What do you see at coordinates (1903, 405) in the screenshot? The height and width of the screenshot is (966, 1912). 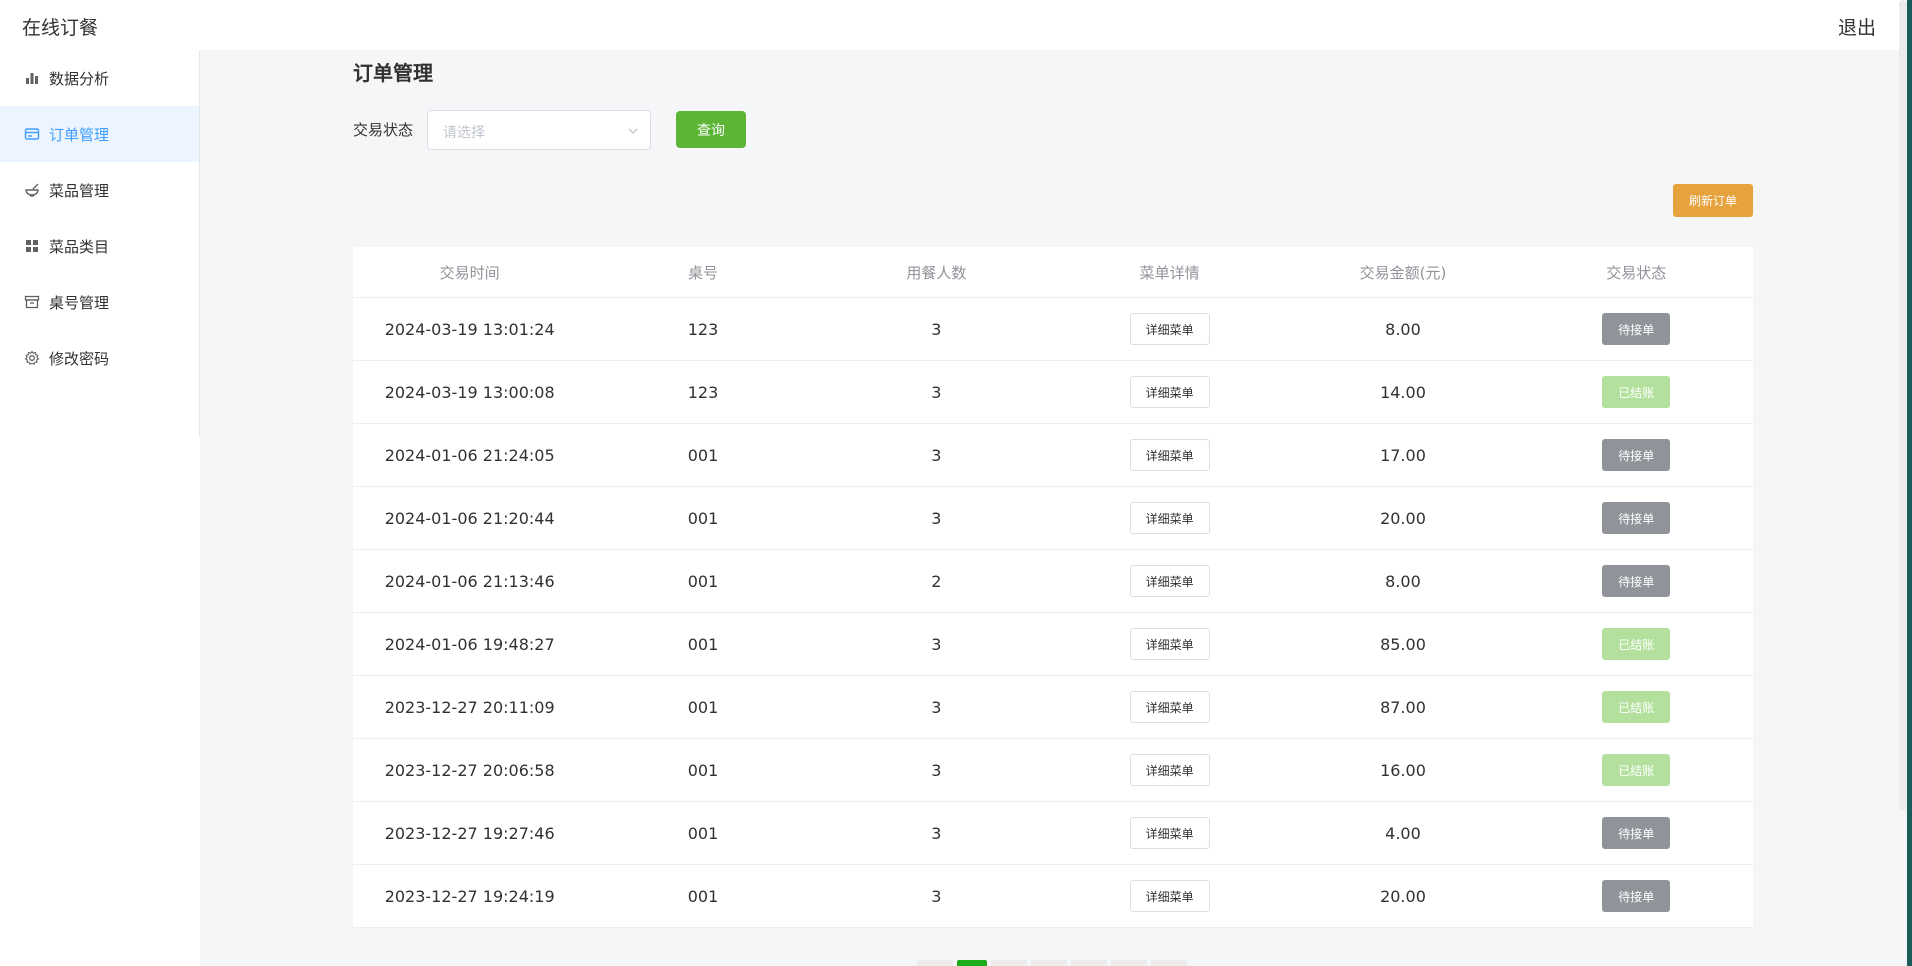 I see `vertical-scrollbar` at bounding box center [1903, 405].